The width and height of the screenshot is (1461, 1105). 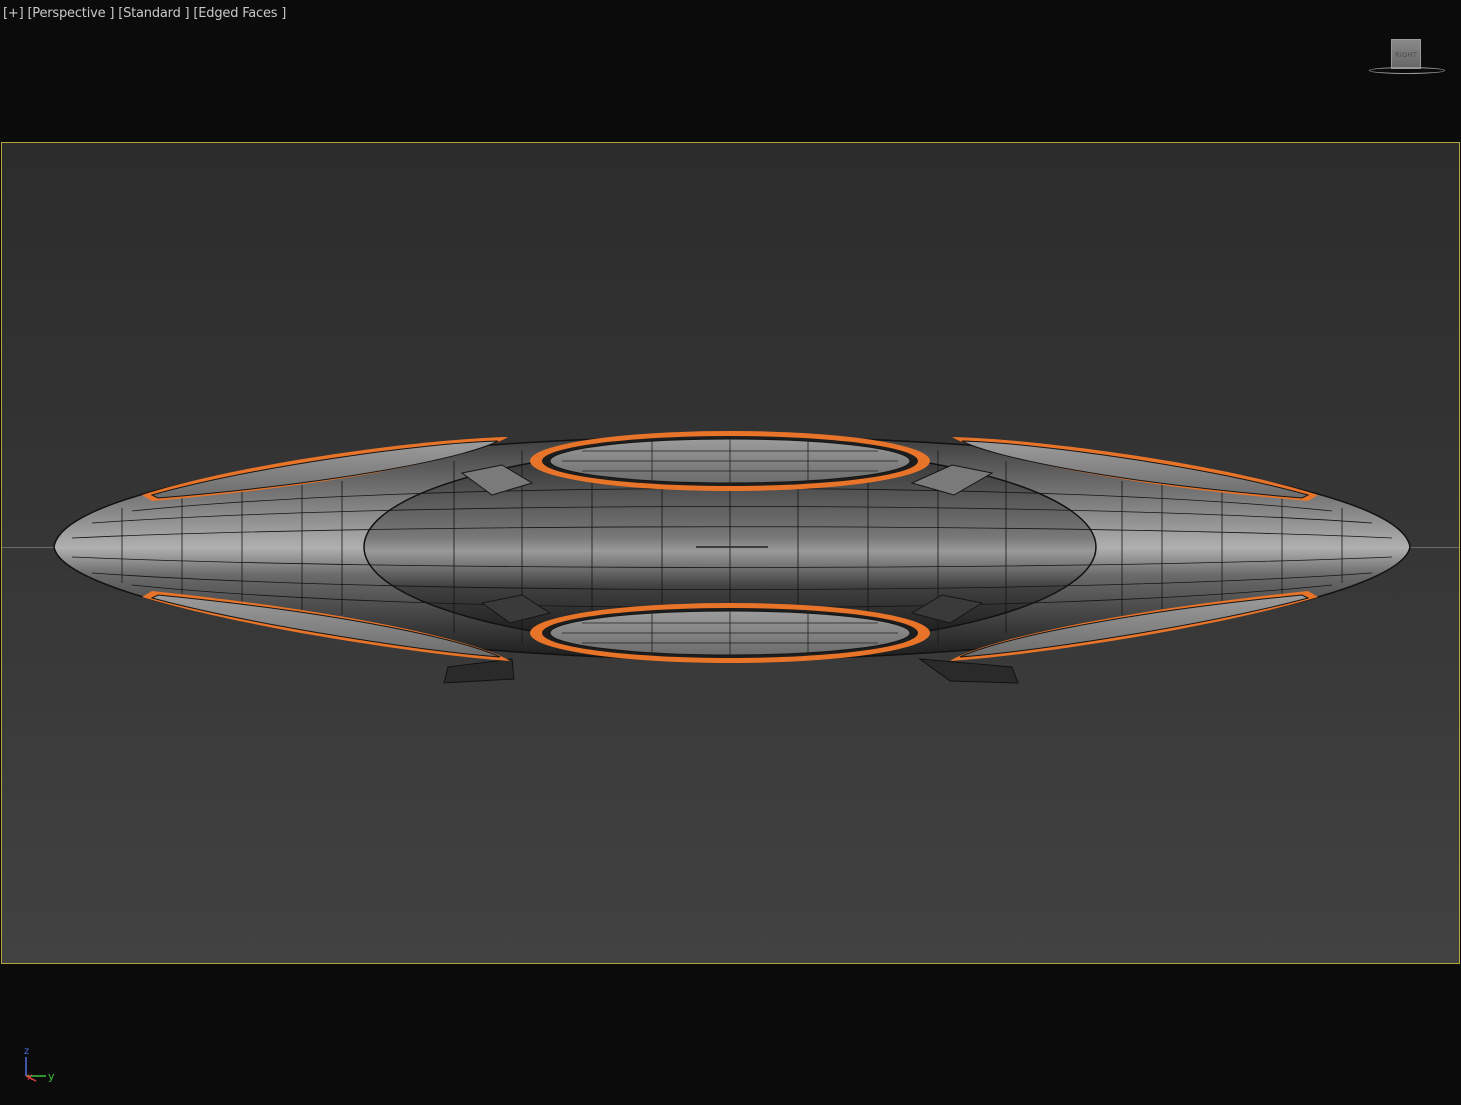 I want to click on viewport-plus-menu: [+], so click(x=13, y=13).